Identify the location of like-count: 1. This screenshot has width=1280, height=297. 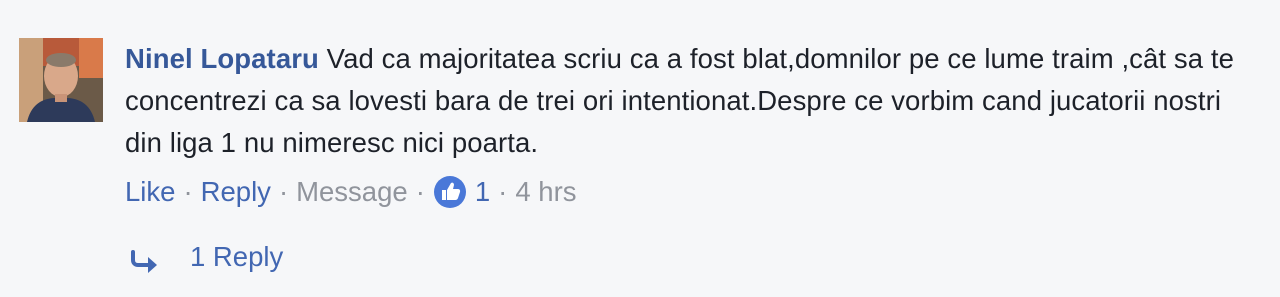
(482, 192).